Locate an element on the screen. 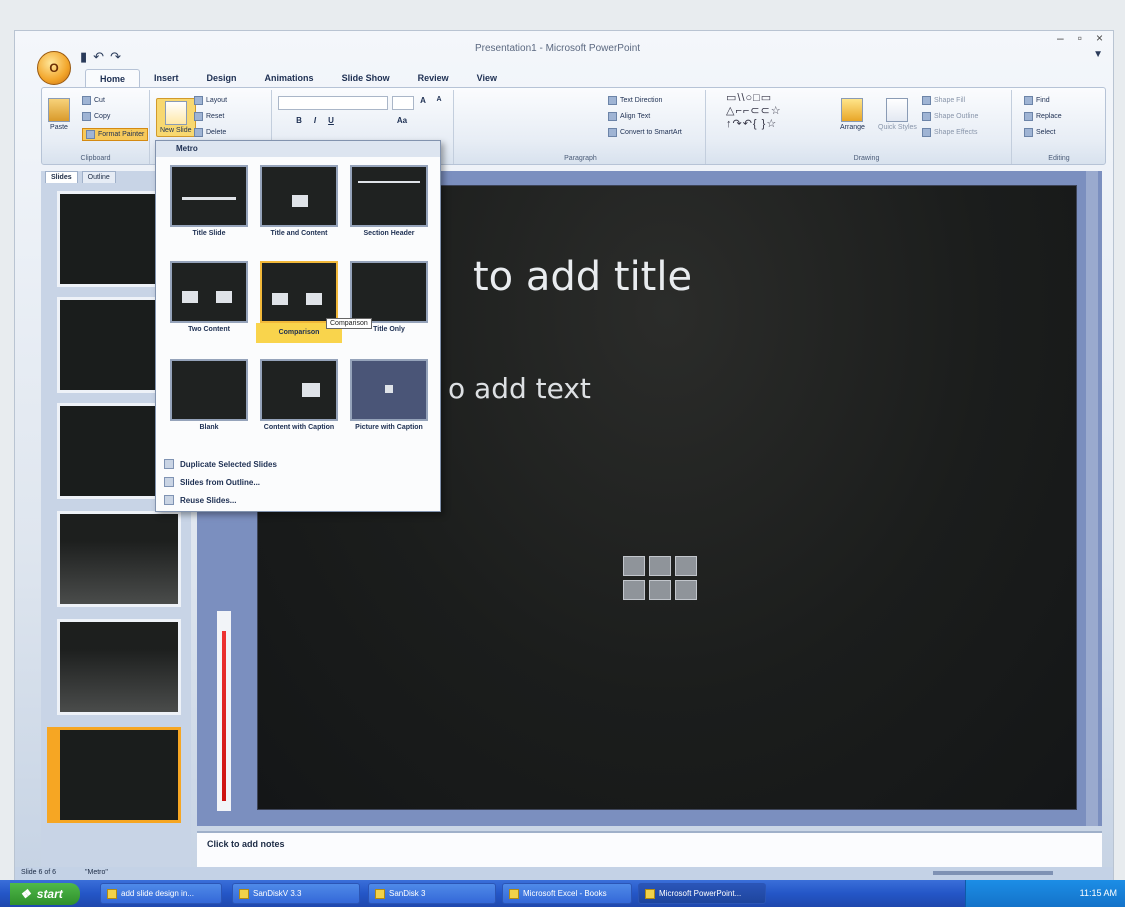 This screenshot has height=907, width=1125. layout-button: Layout is located at coordinates (210, 100).